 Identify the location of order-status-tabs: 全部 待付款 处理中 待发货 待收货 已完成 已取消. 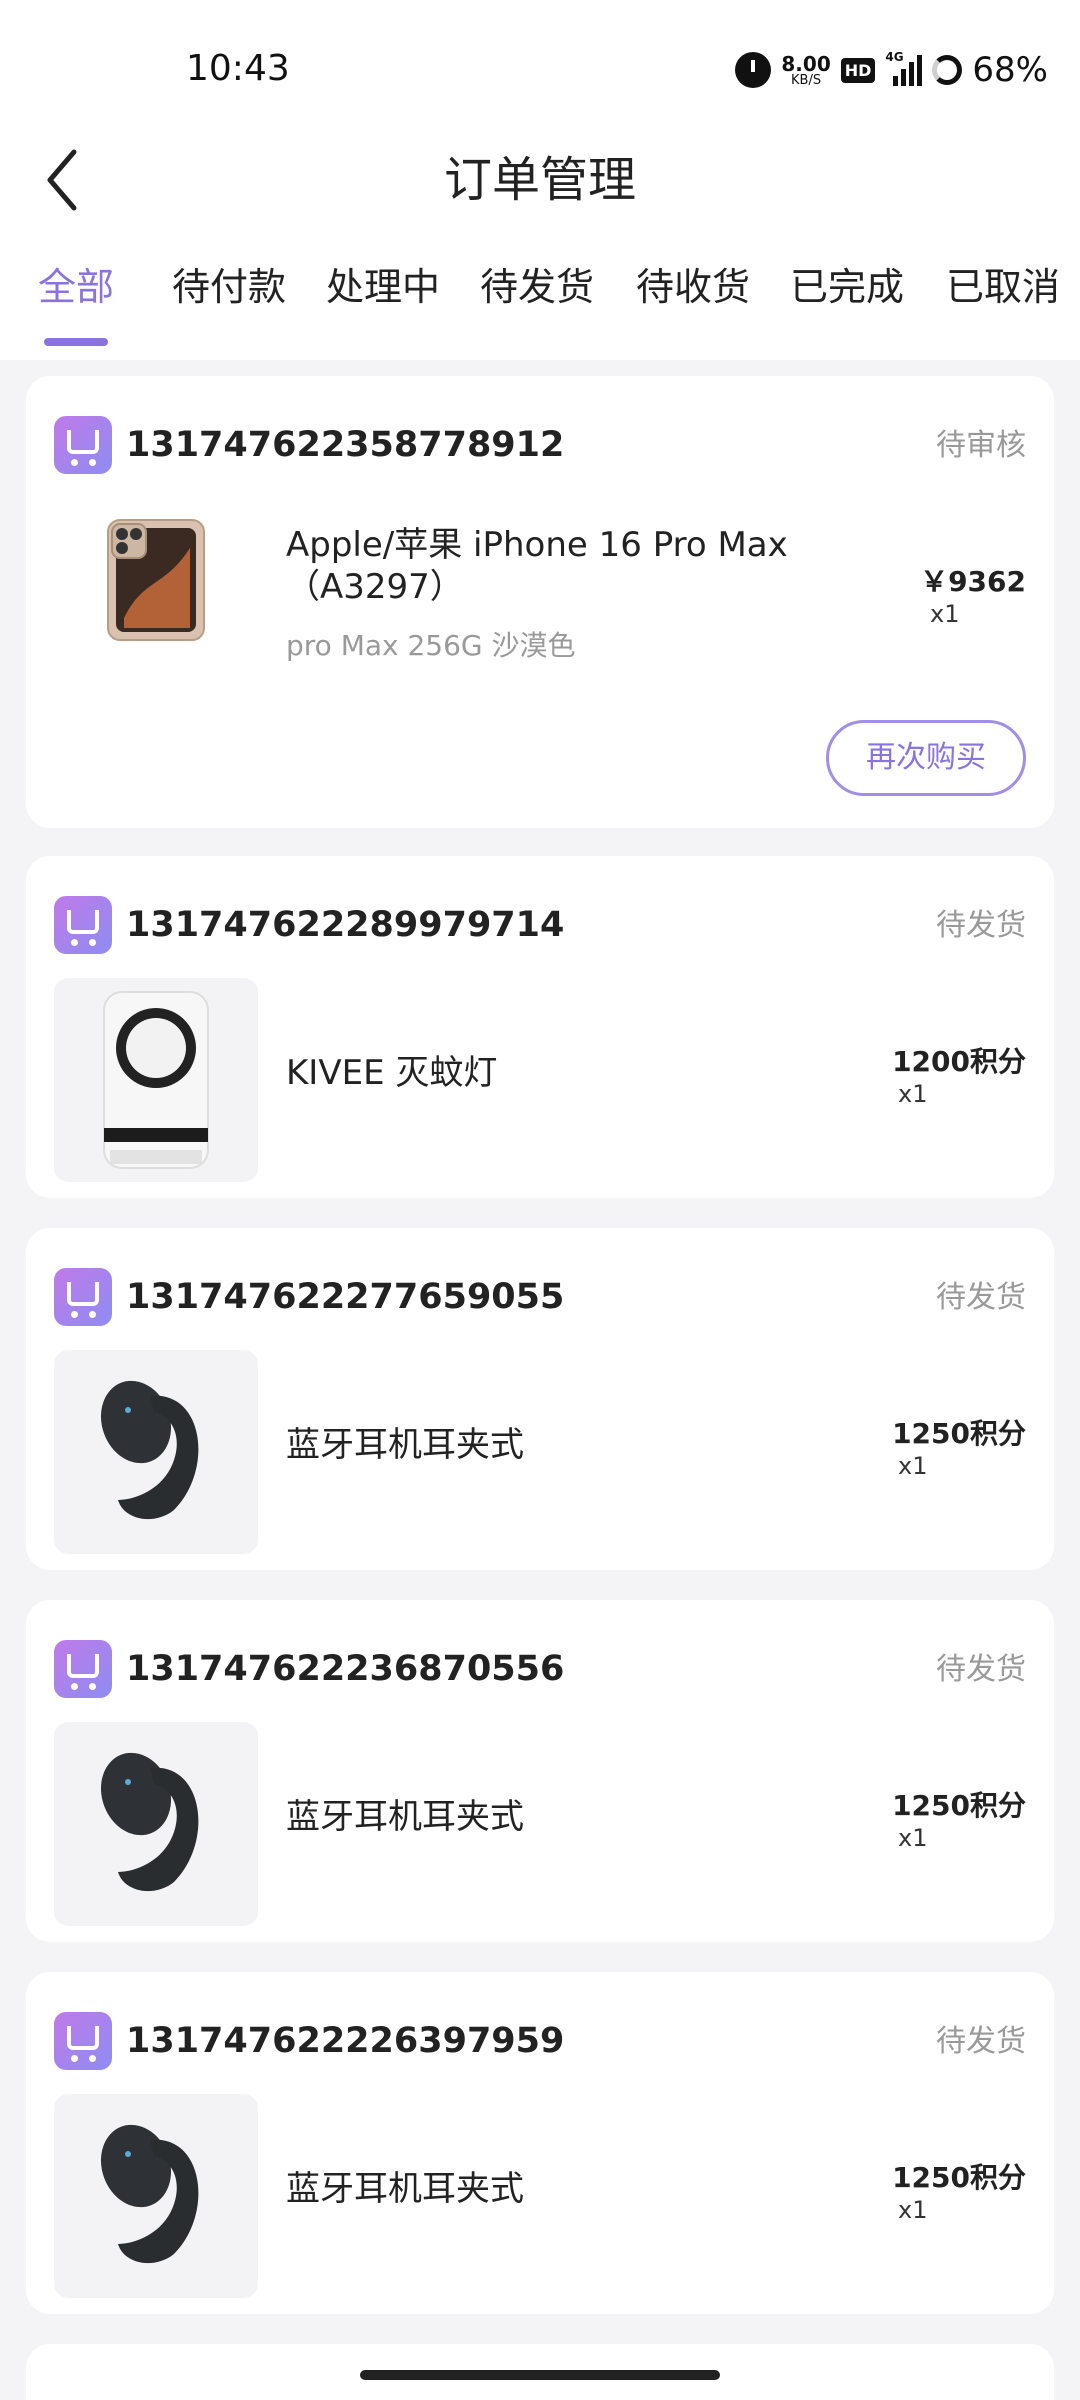
(540, 300).